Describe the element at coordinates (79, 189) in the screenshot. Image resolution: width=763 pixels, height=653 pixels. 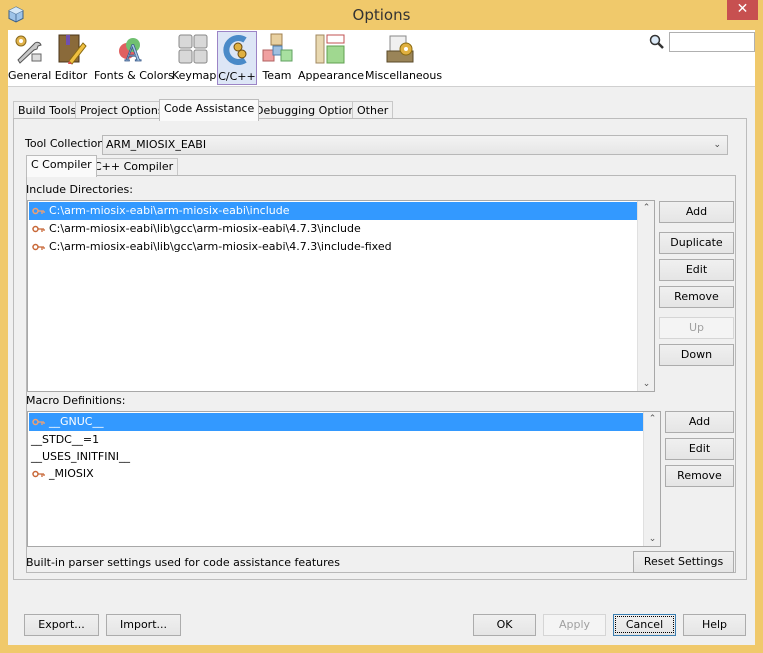
I see `include-directories-label: Include Directories:` at that location.